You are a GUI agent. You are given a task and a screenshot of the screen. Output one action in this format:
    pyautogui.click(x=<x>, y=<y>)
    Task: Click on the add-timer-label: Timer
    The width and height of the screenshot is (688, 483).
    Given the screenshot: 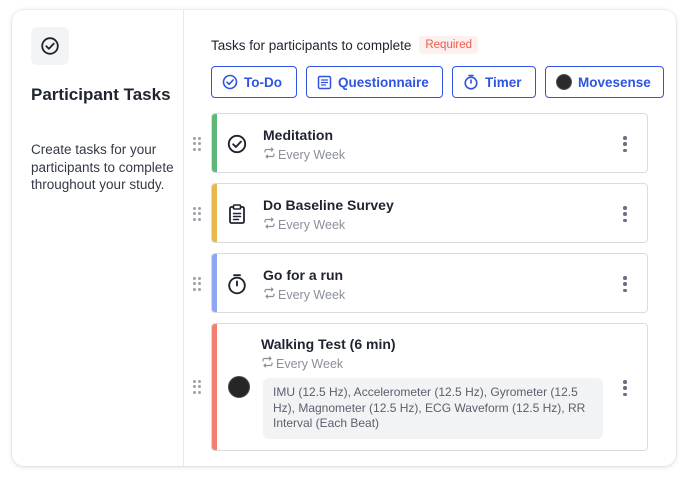 What is the action you would take?
    pyautogui.click(x=503, y=82)
    